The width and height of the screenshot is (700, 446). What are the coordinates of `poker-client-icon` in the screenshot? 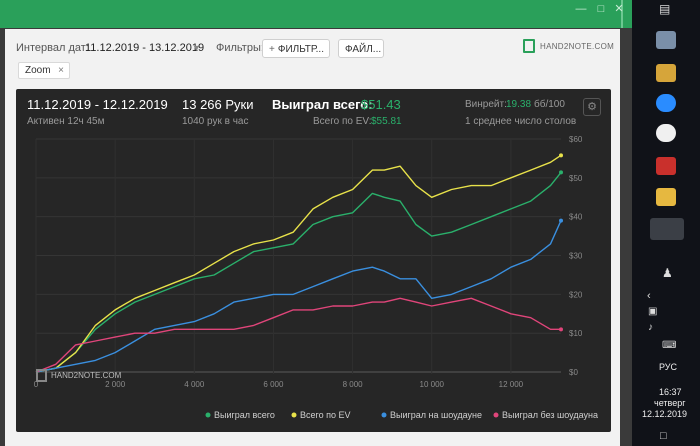 It's located at (666, 166).